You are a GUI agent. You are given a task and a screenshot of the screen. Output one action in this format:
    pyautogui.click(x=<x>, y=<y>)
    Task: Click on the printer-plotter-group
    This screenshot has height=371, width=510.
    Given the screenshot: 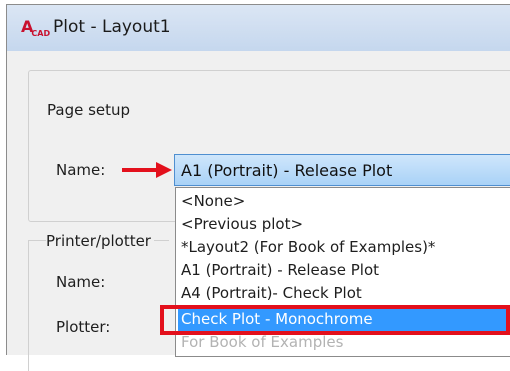 What is the action you would take?
    pyautogui.click(x=98, y=305)
    